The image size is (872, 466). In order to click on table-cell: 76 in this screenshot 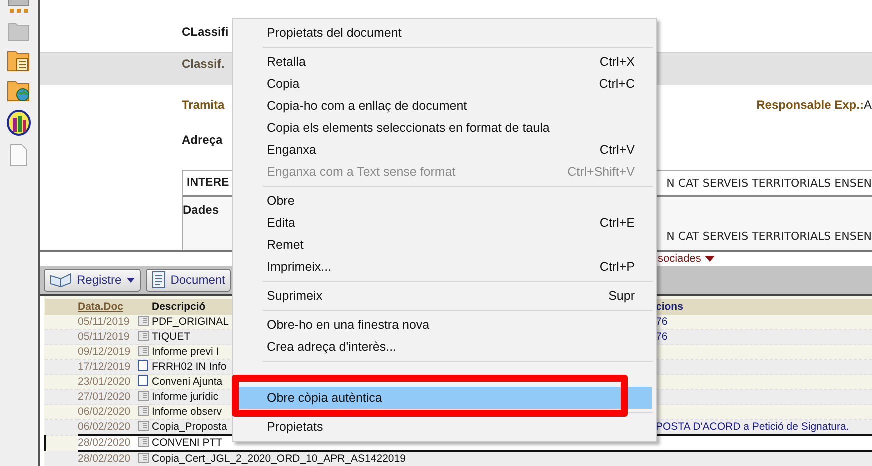, I will do `click(764, 337)`.